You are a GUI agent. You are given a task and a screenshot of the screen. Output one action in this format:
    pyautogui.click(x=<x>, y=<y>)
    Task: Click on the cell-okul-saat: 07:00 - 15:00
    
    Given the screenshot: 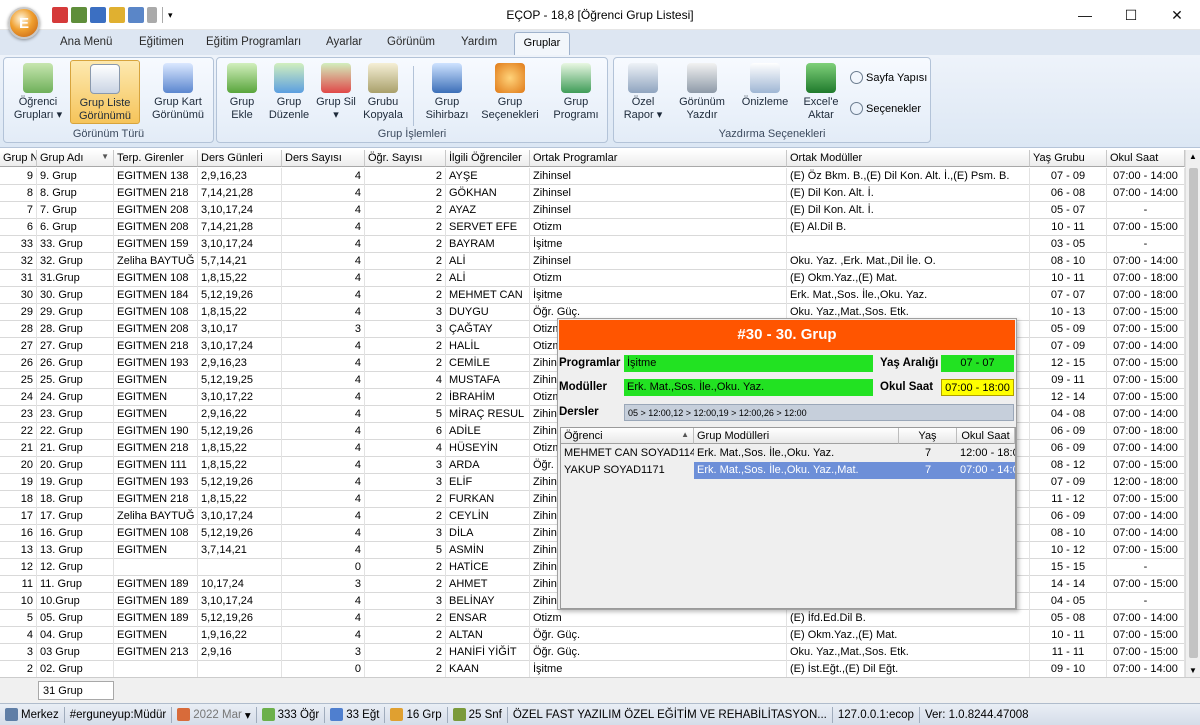 What is the action you would take?
    pyautogui.click(x=1146, y=584)
    